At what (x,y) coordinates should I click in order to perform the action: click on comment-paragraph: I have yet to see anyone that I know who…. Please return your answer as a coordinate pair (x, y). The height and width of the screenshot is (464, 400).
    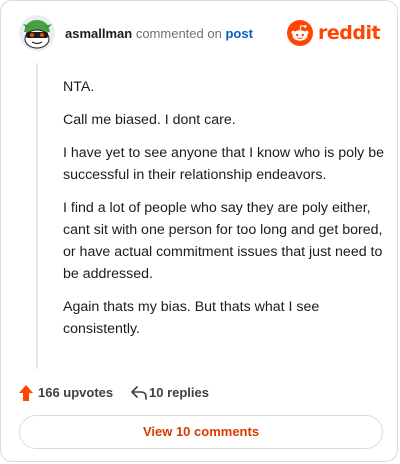
    Looking at the image, I should click on (223, 164).